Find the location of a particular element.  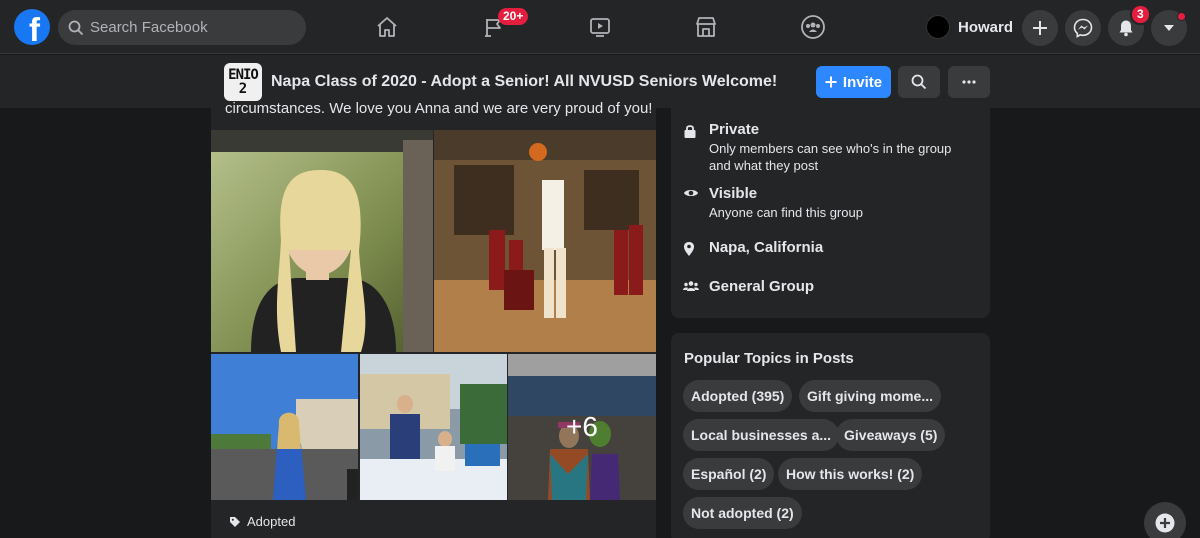

pages-tab: 20+ is located at coordinates (501, 27).